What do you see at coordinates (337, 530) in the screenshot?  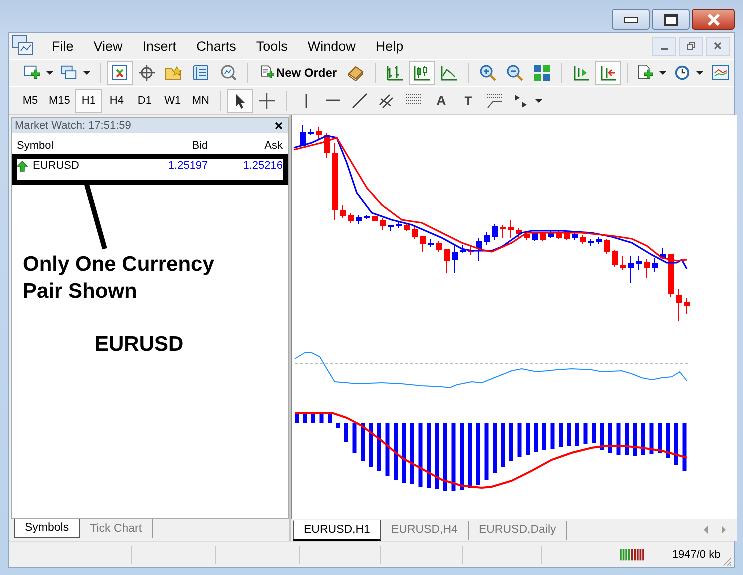 I see `chart-tab: EURUSD,H1` at bounding box center [337, 530].